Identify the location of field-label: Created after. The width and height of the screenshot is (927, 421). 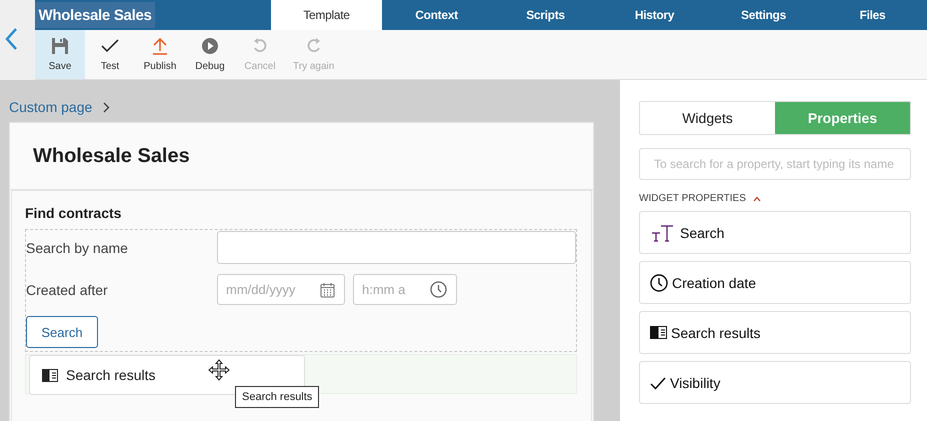
(67, 290).